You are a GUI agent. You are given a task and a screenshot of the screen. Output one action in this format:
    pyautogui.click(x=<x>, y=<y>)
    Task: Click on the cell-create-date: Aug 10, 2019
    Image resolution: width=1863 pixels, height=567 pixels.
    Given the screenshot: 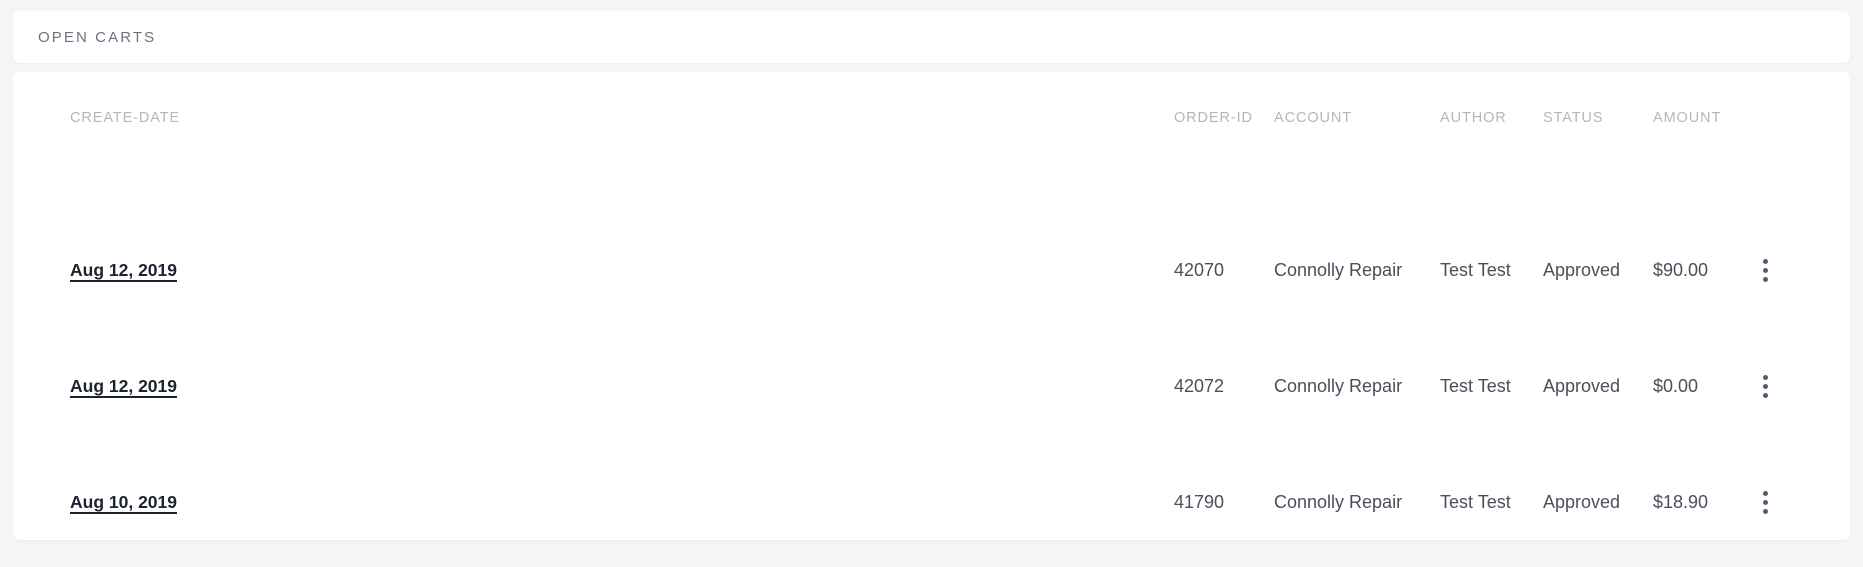 What is the action you would take?
    pyautogui.click(x=123, y=502)
    